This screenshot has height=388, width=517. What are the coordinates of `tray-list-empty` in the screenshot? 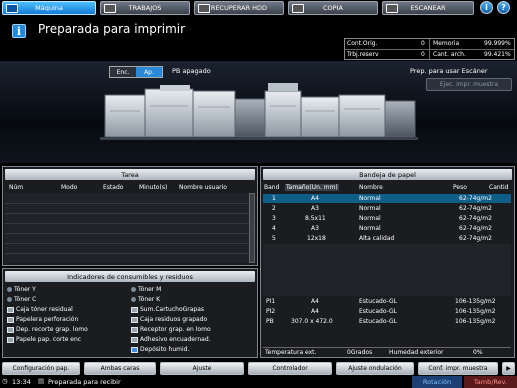 It's located at (387, 270).